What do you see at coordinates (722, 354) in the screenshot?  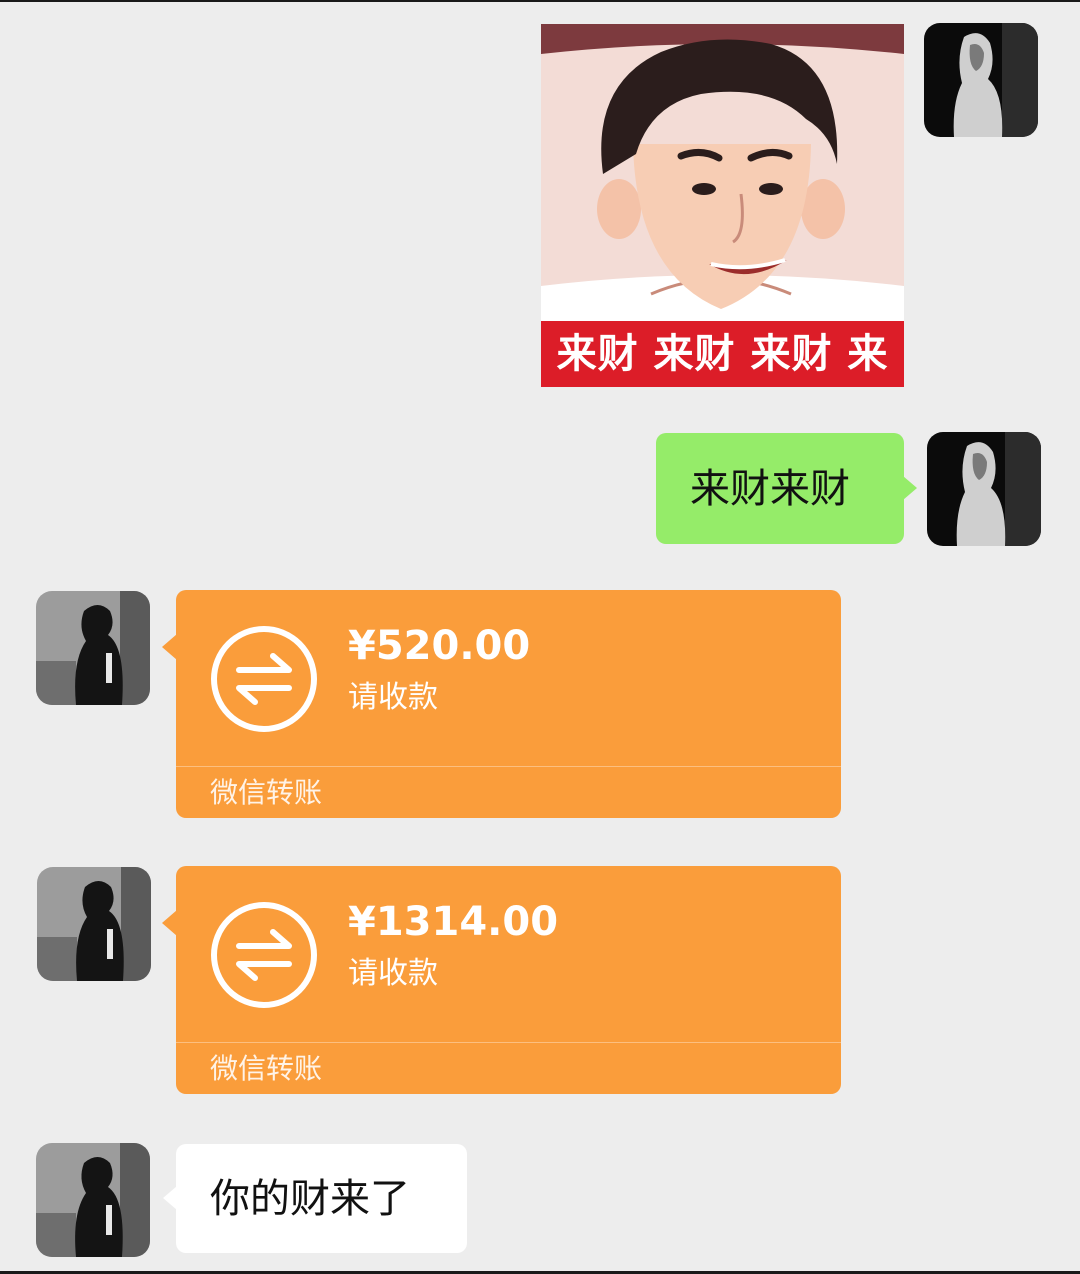 I see `sticker-caption: 来财 来财 来财 来` at bounding box center [722, 354].